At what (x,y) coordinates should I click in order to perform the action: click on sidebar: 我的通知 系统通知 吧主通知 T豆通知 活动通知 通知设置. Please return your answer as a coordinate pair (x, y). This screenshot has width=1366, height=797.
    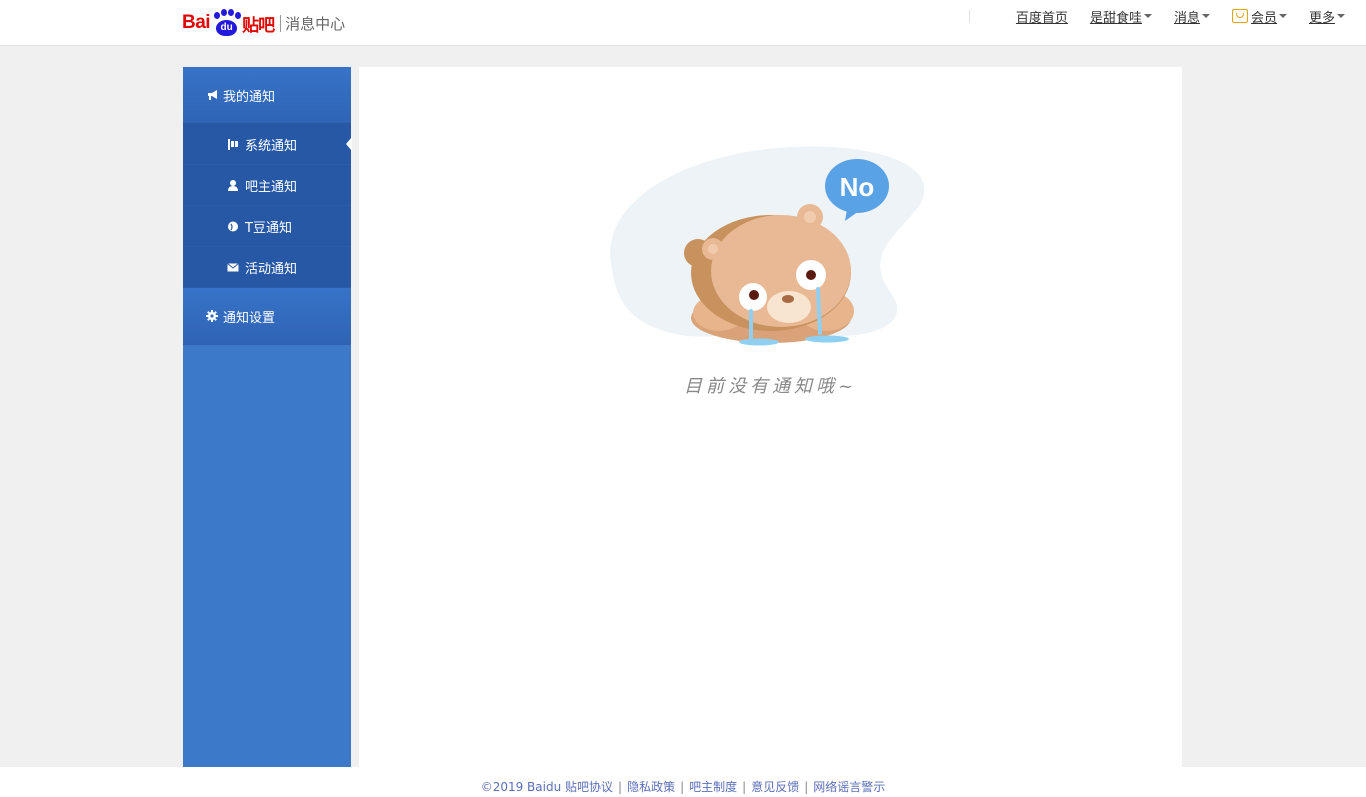
    Looking at the image, I should click on (267, 417).